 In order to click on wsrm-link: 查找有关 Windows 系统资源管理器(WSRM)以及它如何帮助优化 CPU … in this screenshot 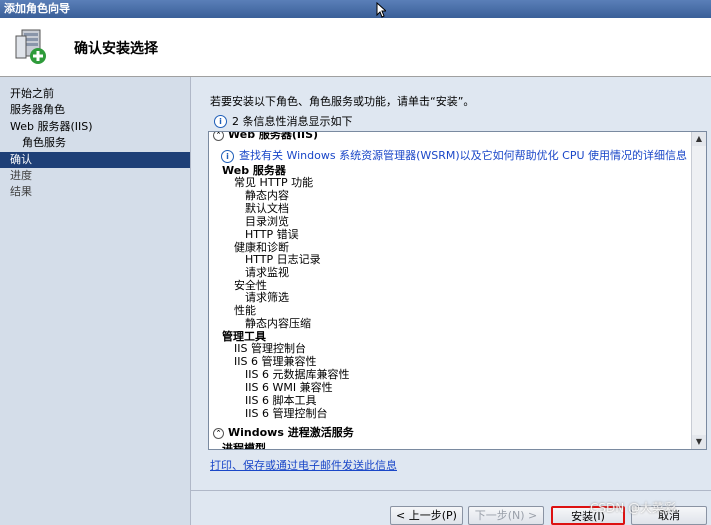, I will do `click(463, 155)`.